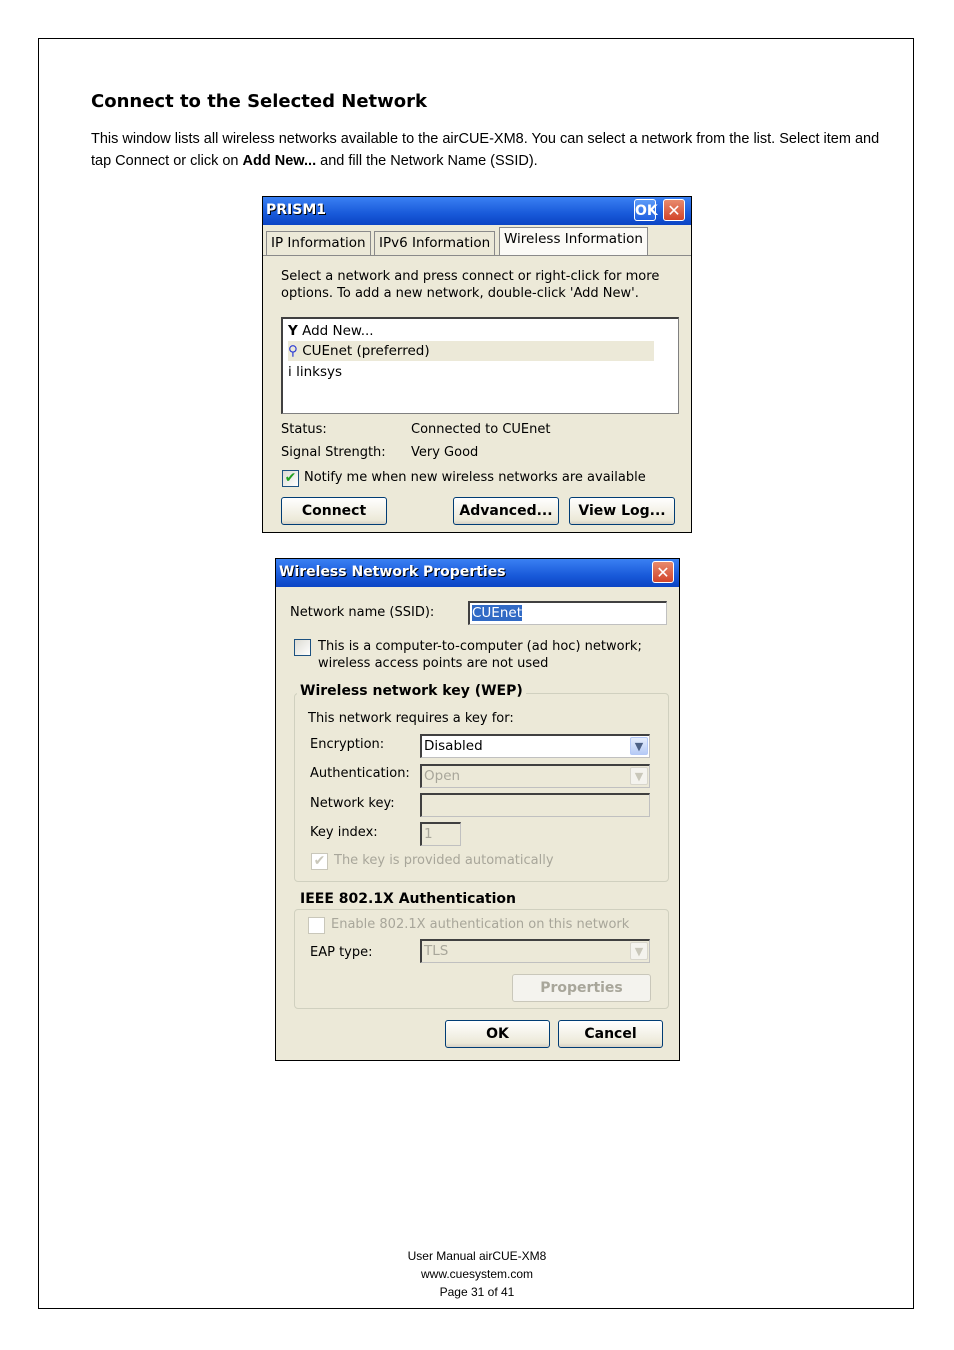 This screenshot has height=1350, width=954. What do you see at coordinates (316, 925) in the screenshot?
I see `enable-8021x-checkbox` at bounding box center [316, 925].